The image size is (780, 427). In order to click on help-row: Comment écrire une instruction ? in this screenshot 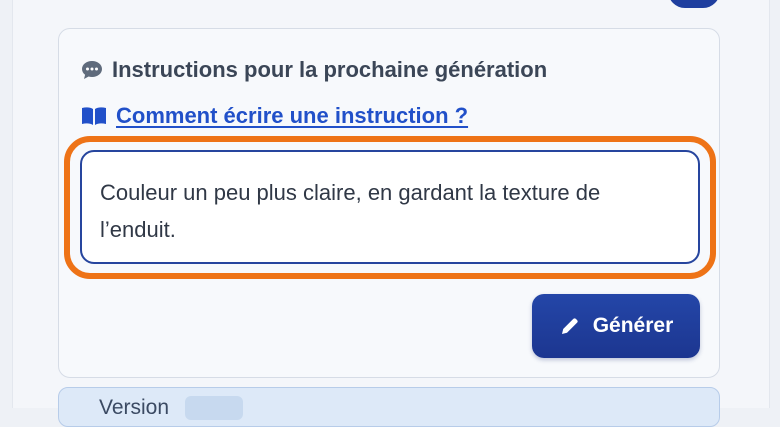, I will do `click(274, 116)`.